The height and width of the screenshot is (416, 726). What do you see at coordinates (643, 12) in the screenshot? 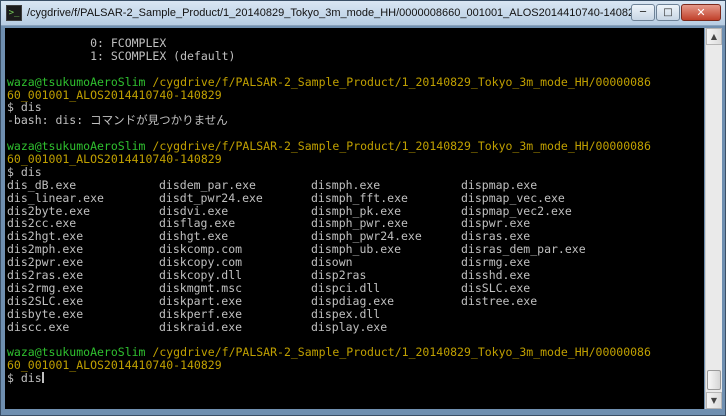
I see `minimize-button: ─` at bounding box center [643, 12].